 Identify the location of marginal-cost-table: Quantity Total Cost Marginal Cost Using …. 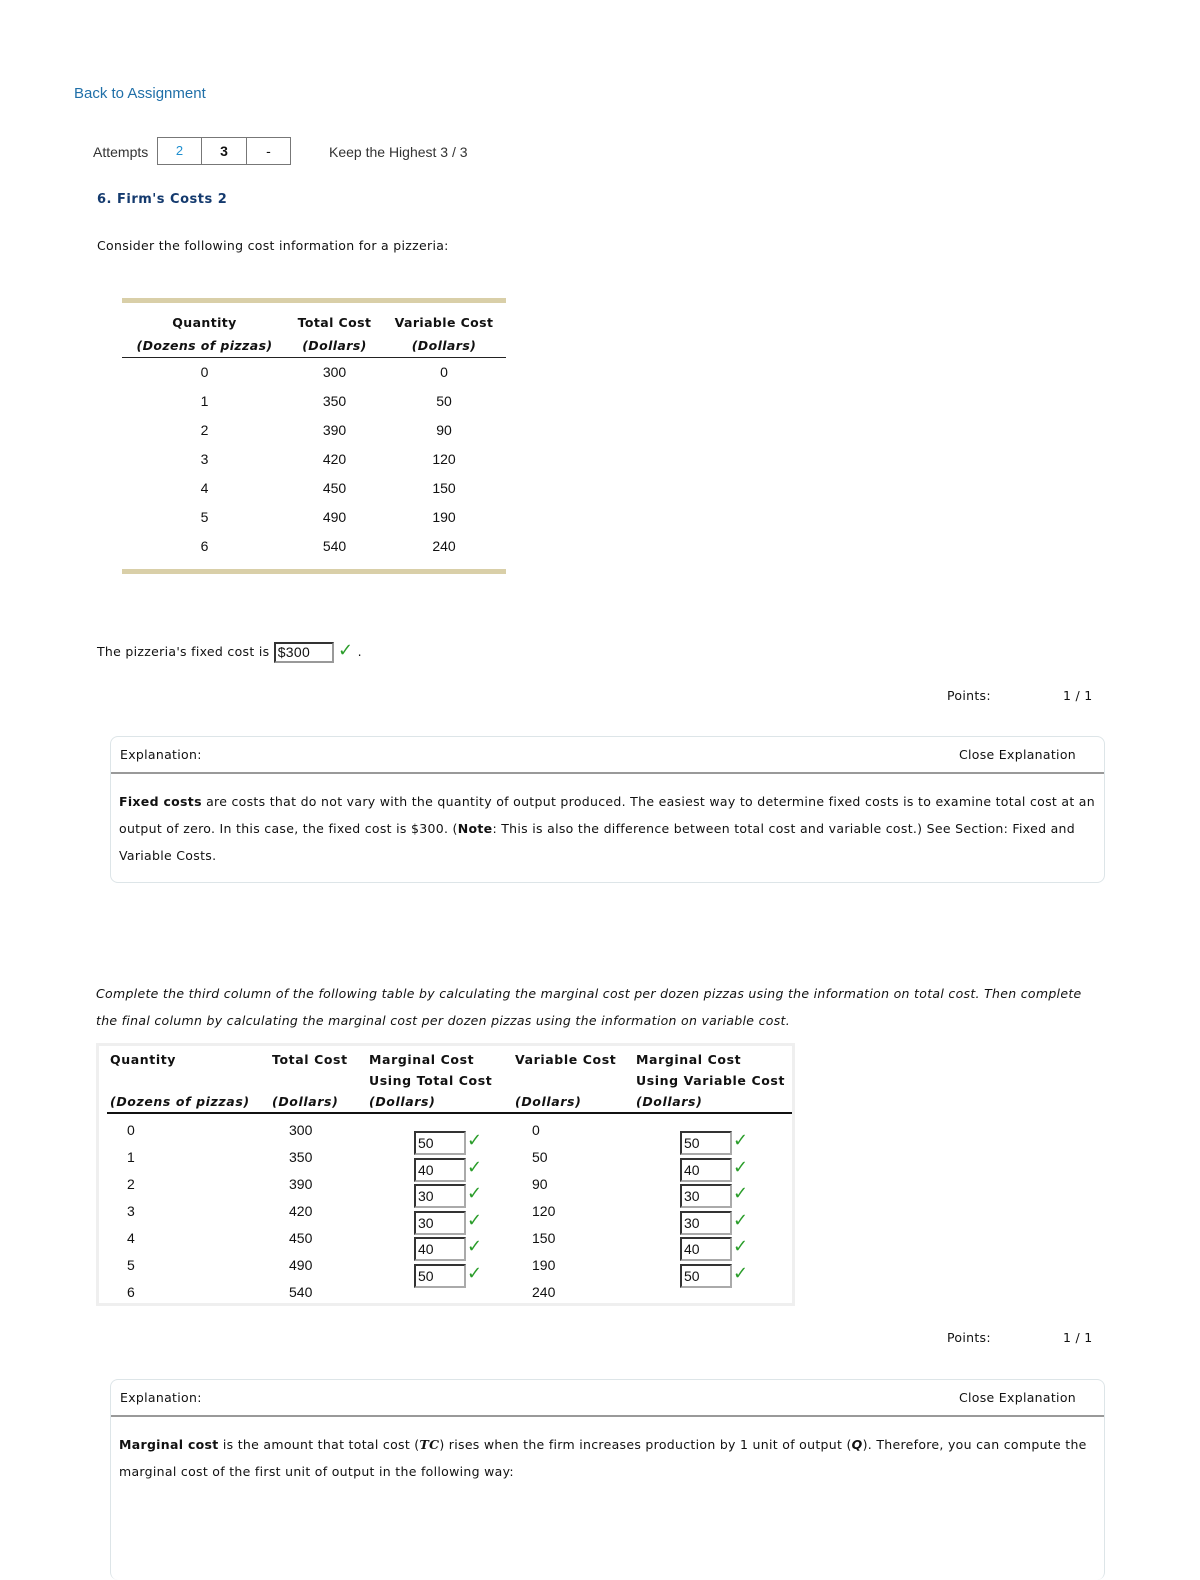
(445, 1174).